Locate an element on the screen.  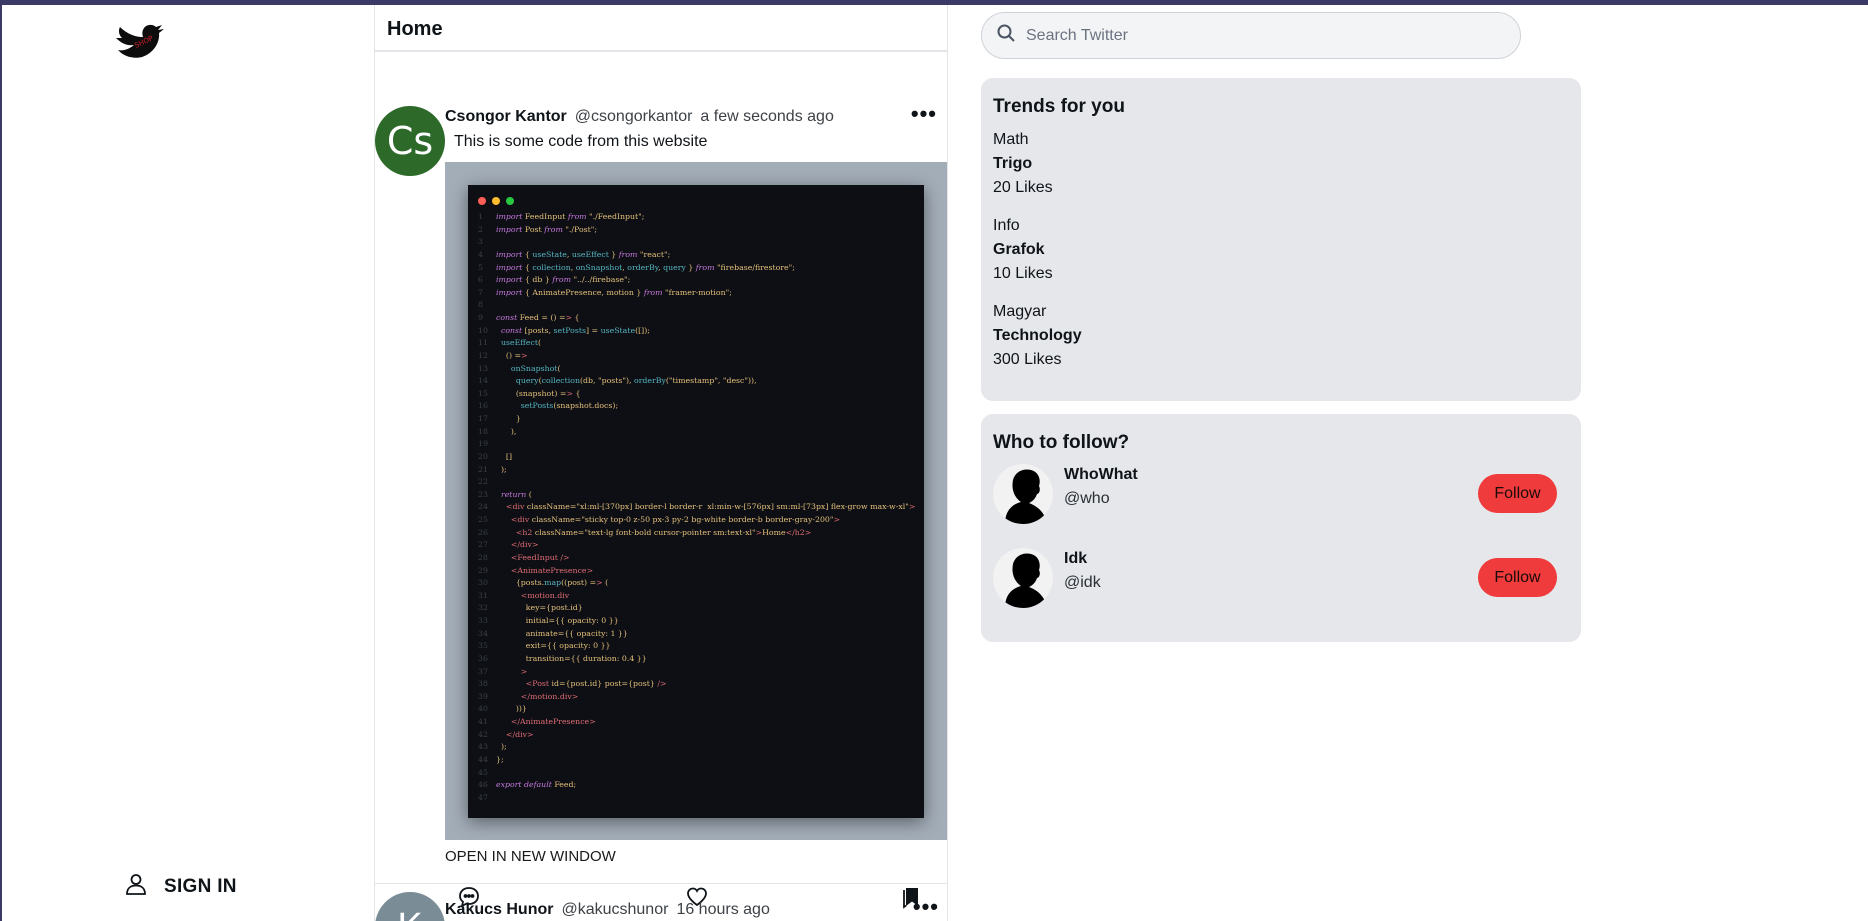
code-text: return ( is located at coordinates (516, 494).